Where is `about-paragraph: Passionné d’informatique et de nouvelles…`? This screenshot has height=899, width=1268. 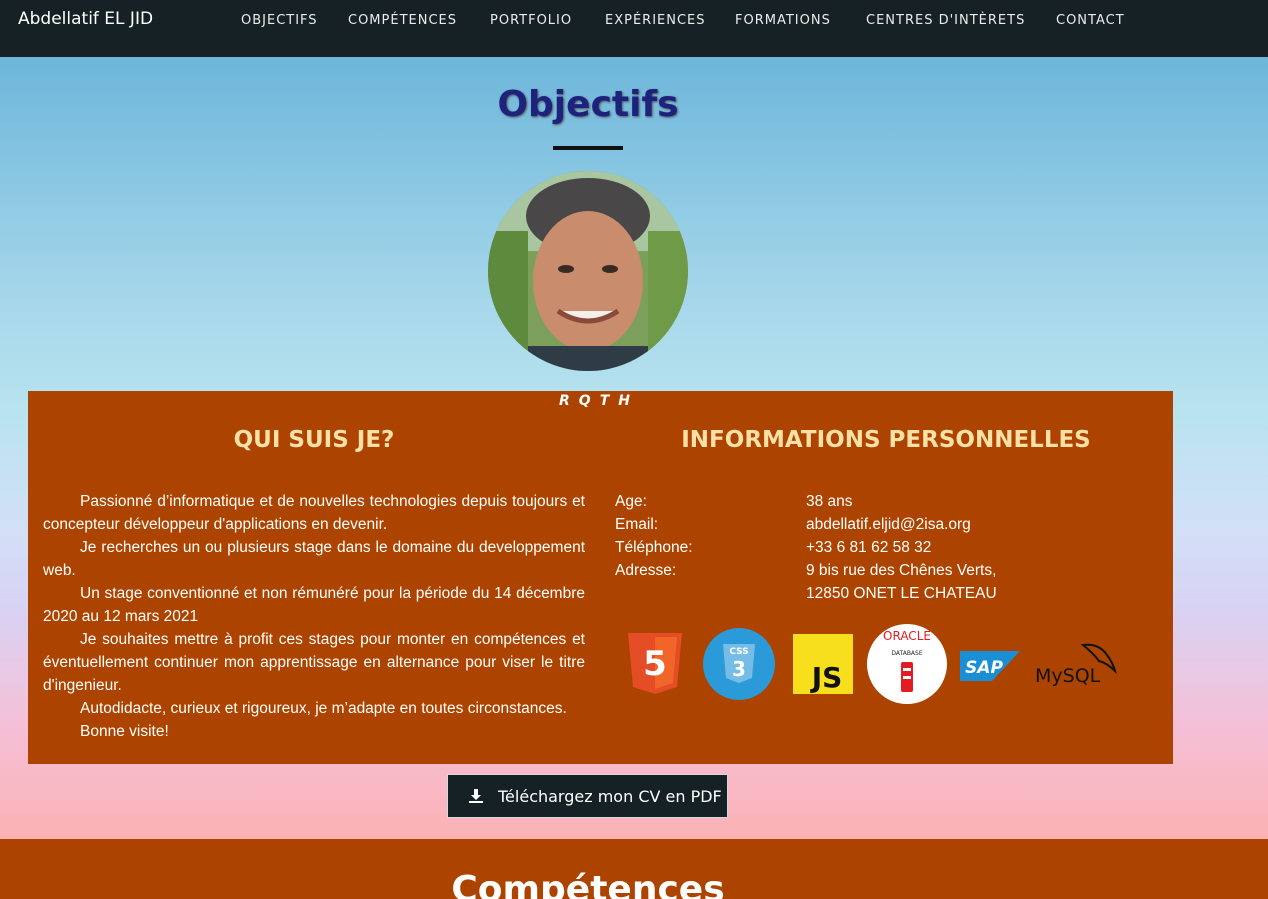
about-paragraph: Passionné d’informatique et de nouvelles… is located at coordinates (314, 513).